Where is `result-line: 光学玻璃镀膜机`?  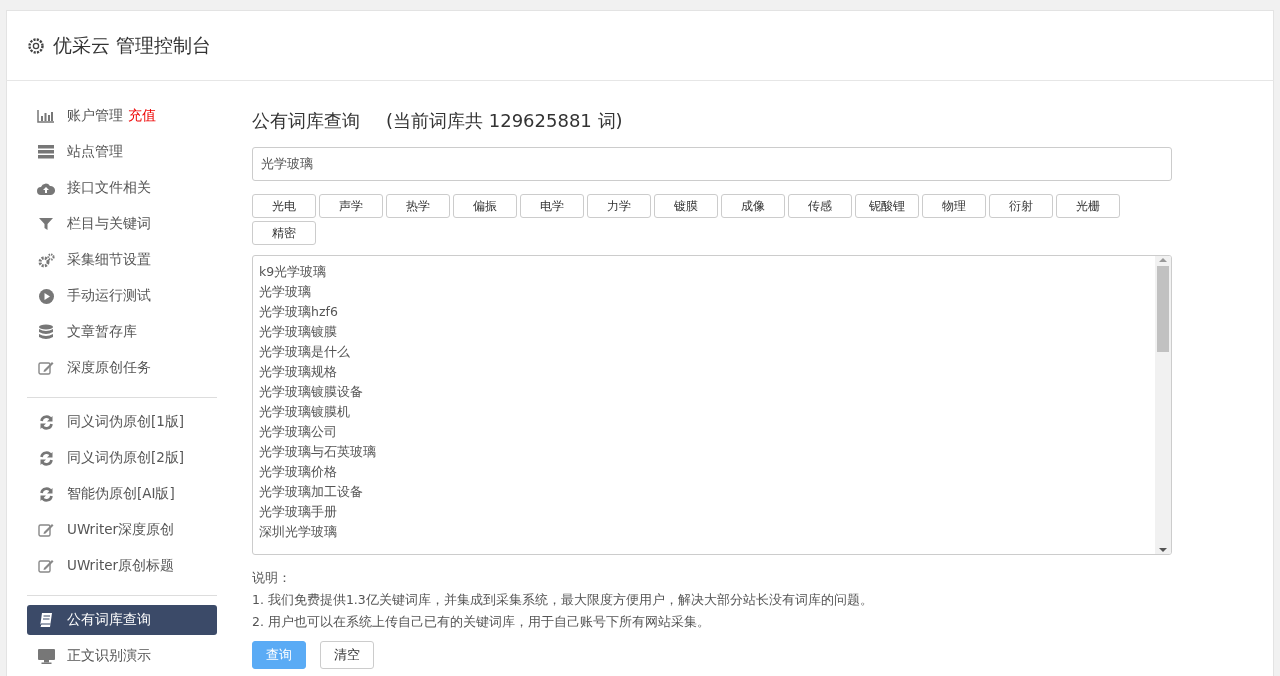 result-line: 光学玻璃镀膜机 is located at coordinates (305, 412).